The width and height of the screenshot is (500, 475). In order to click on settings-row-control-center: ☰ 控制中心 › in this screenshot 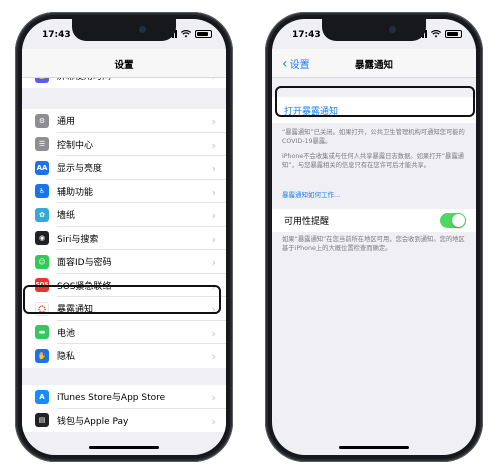, I will do `click(124, 144)`.